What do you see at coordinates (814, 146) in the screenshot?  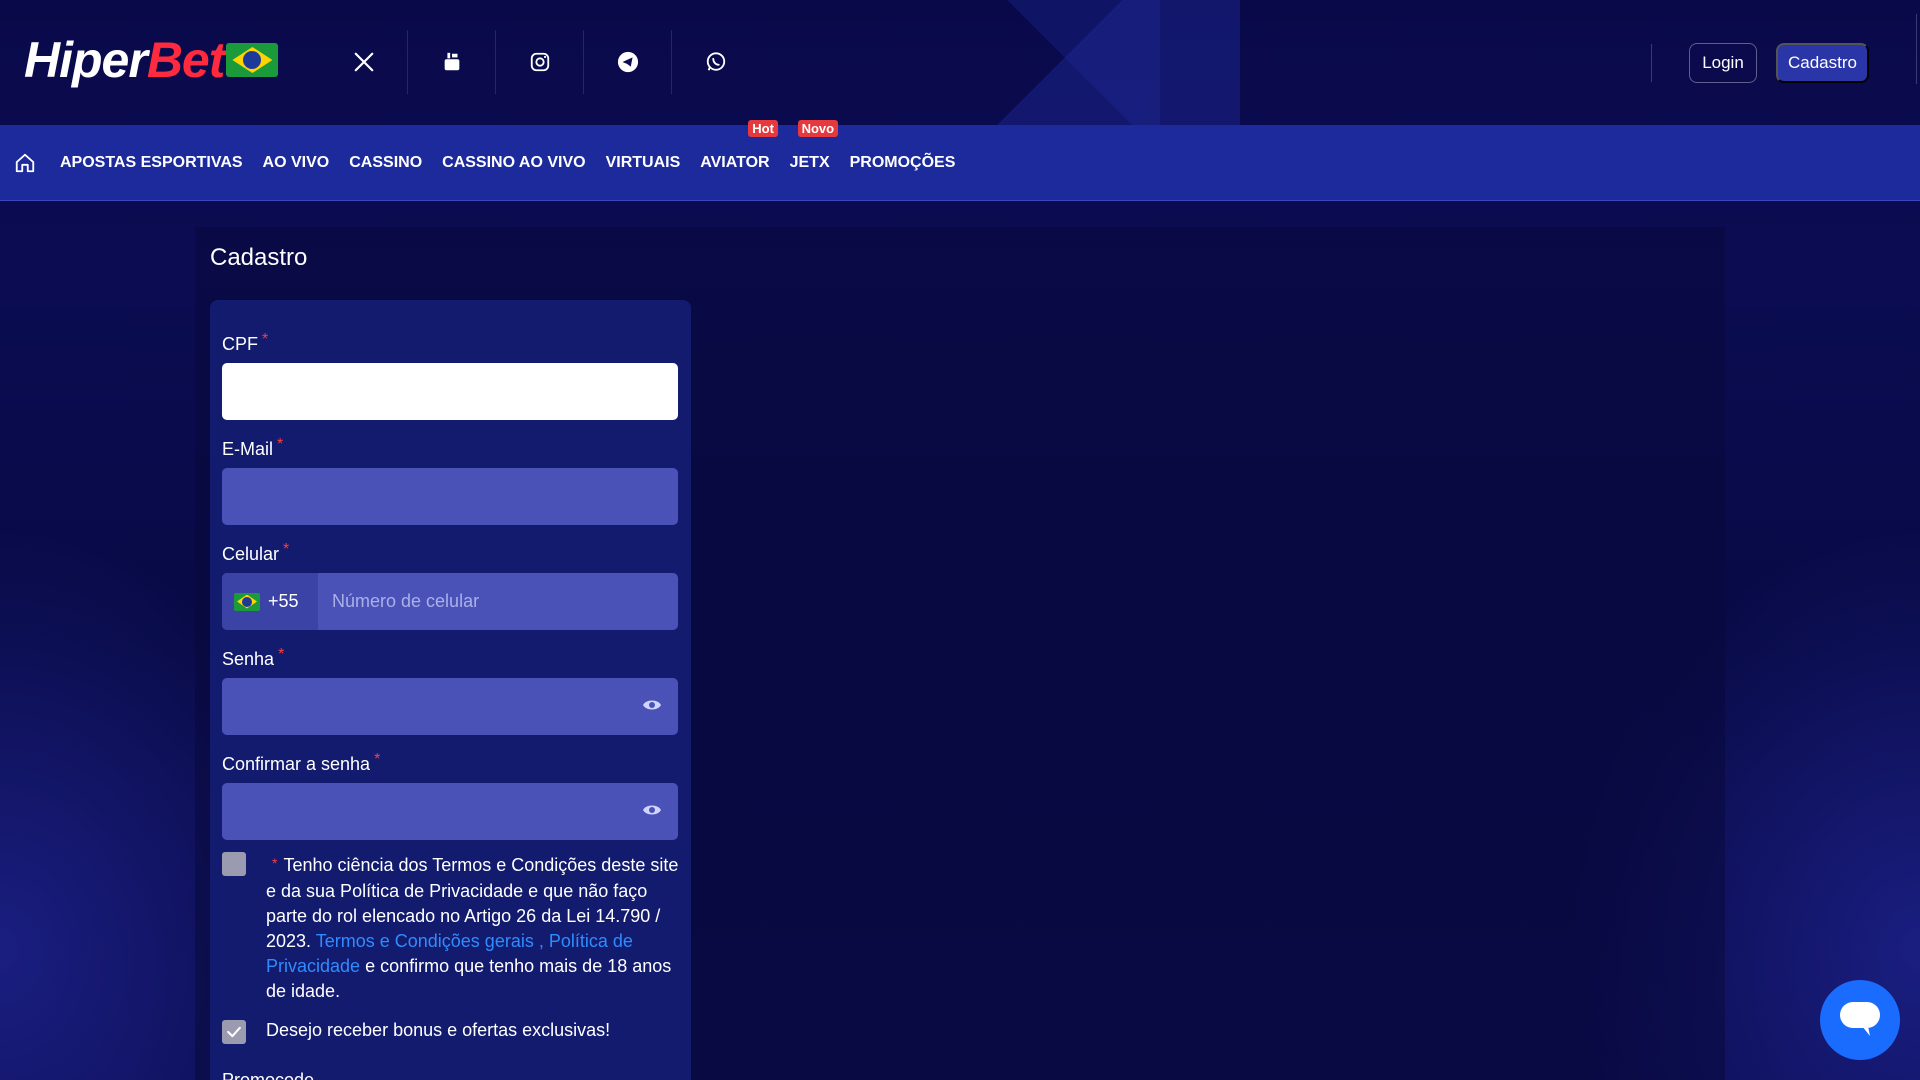 I see `nav-item-jetx: Novo JETX` at bounding box center [814, 146].